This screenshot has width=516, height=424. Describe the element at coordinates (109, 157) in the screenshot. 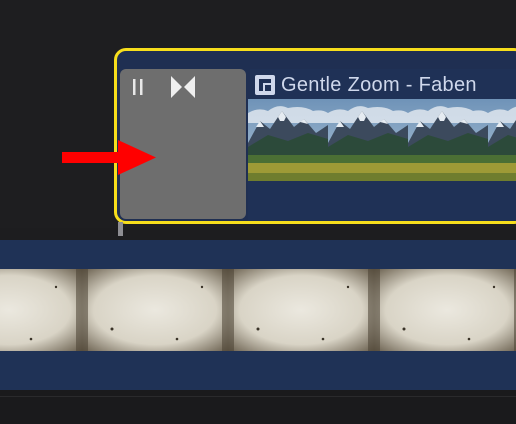

I see `red-arrow-icon` at that location.